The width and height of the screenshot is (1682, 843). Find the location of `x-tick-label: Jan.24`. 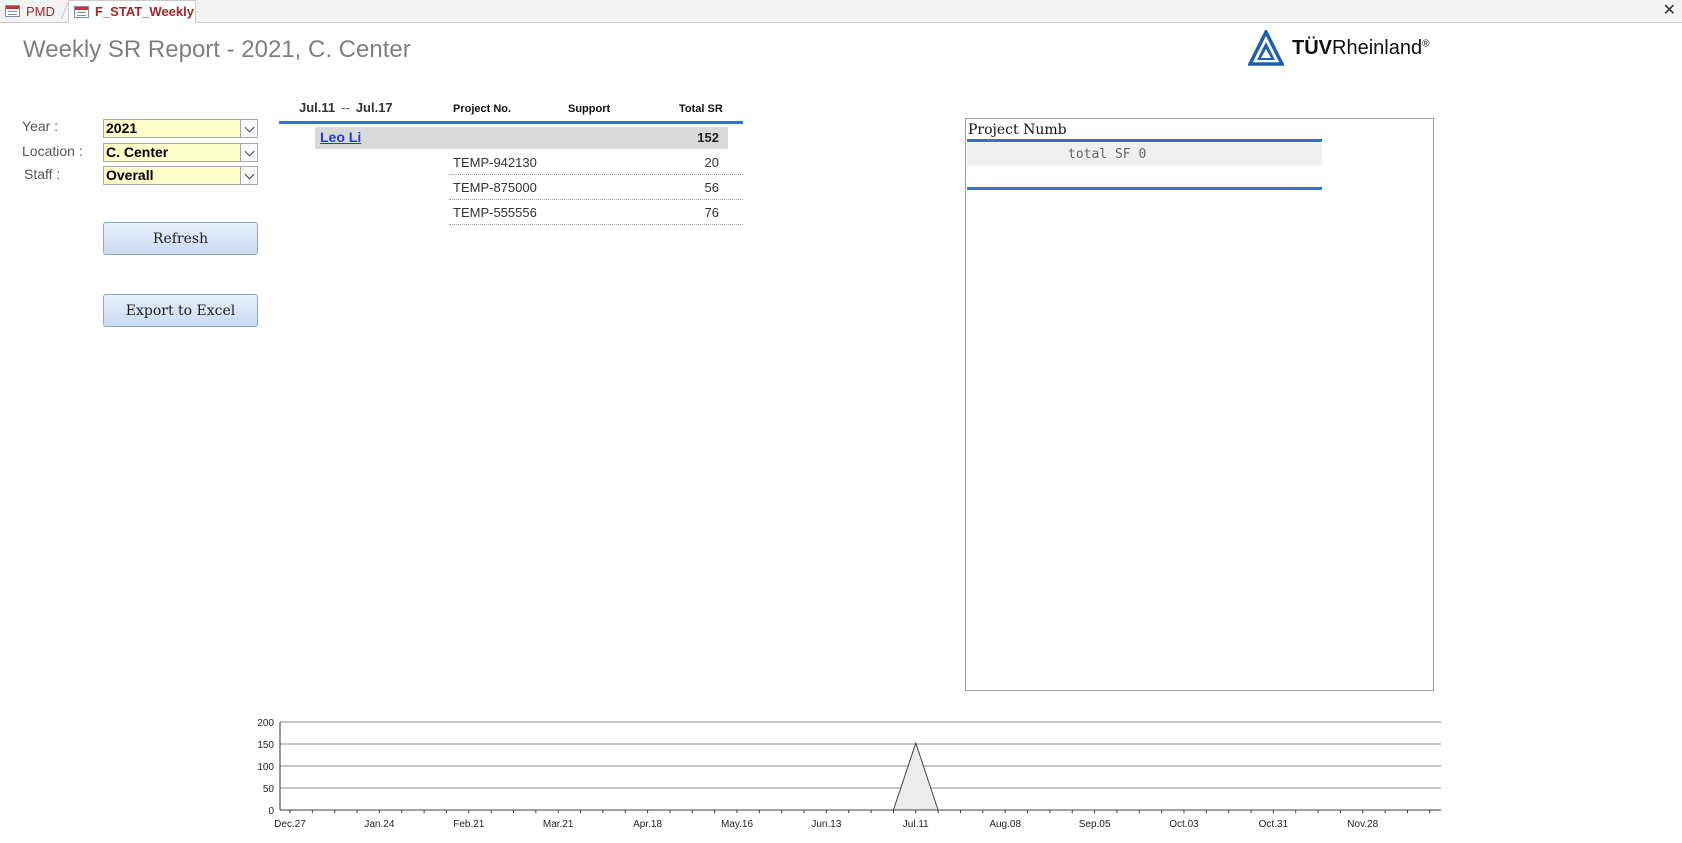

x-tick-label: Jan.24 is located at coordinates (379, 824).